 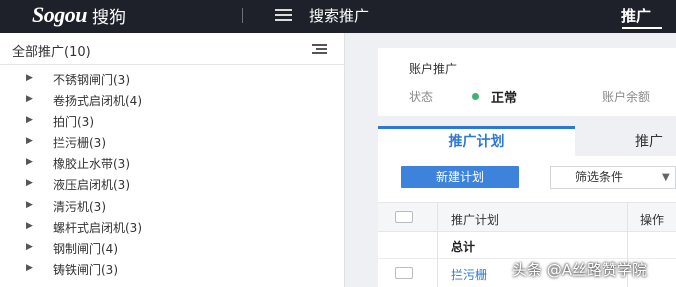 What do you see at coordinates (404, 217) in the screenshot?
I see `select-all-checkbox` at bounding box center [404, 217].